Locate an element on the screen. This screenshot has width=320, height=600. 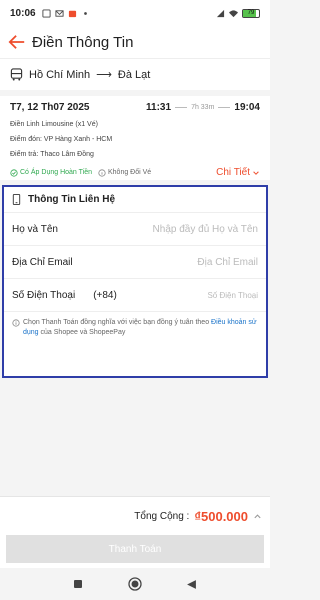
pay-button: Thanh Toán is located at coordinates (135, 549).